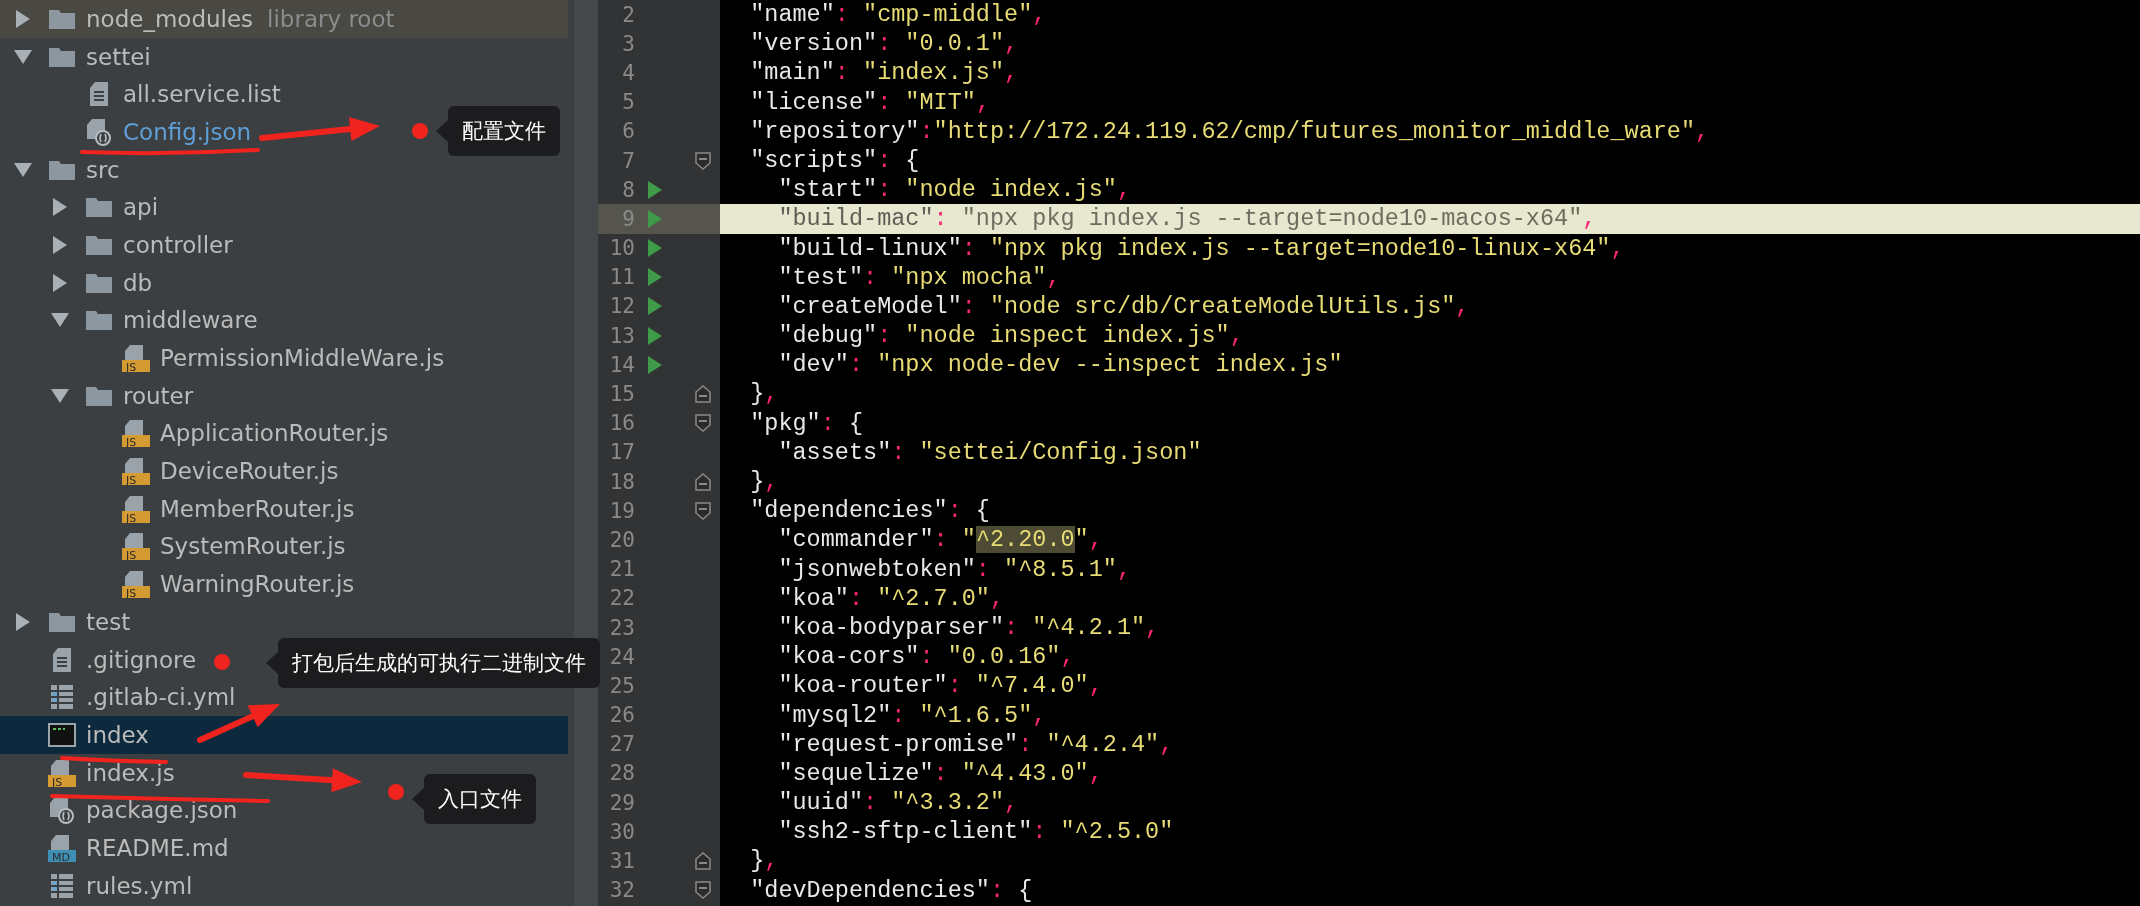 The height and width of the screenshot is (906, 2140). What do you see at coordinates (621, 306) in the screenshot?
I see `line-number: 12` at bounding box center [621, 306].